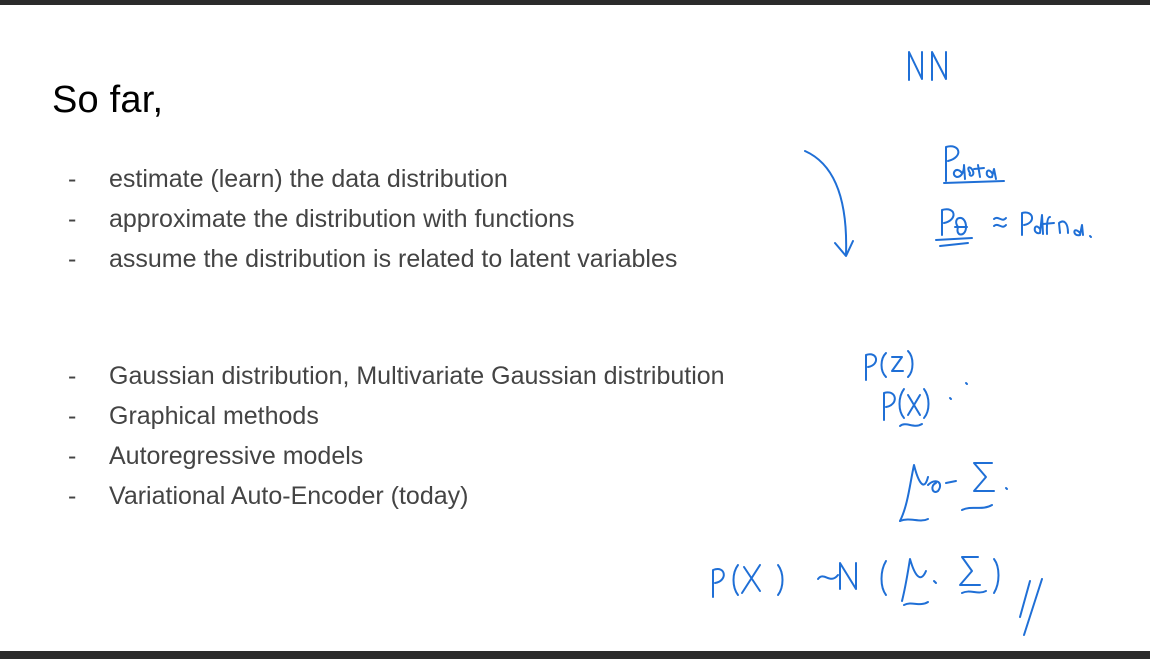 This screenshot has width=1150, height=659. I want to click on handwriting-mu-sigma, so click(953, 492).